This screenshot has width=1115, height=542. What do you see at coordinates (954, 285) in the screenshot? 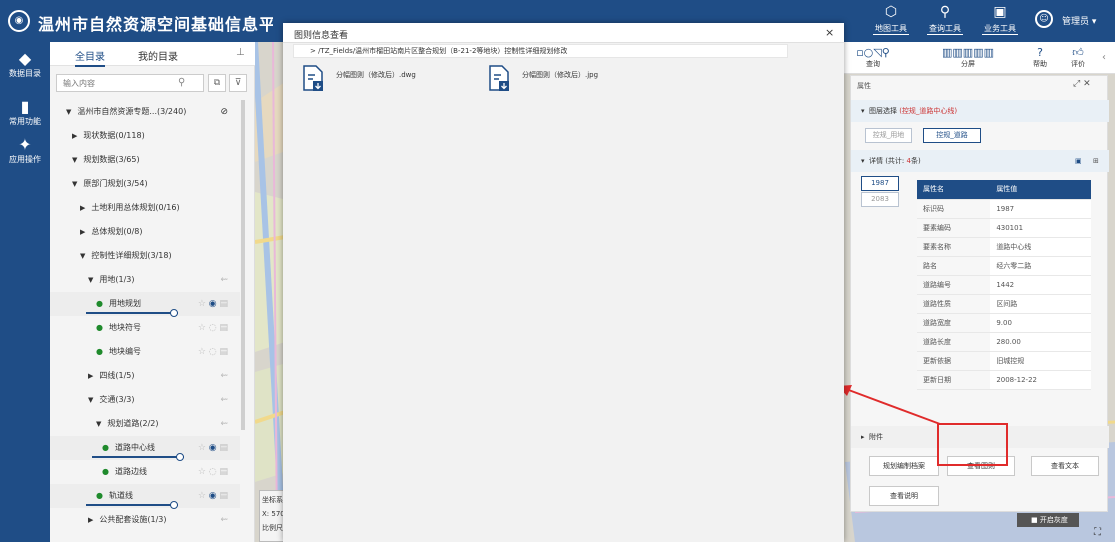
I see `attribute-name-cell: 道路编号` at bounding box center [954, 285].